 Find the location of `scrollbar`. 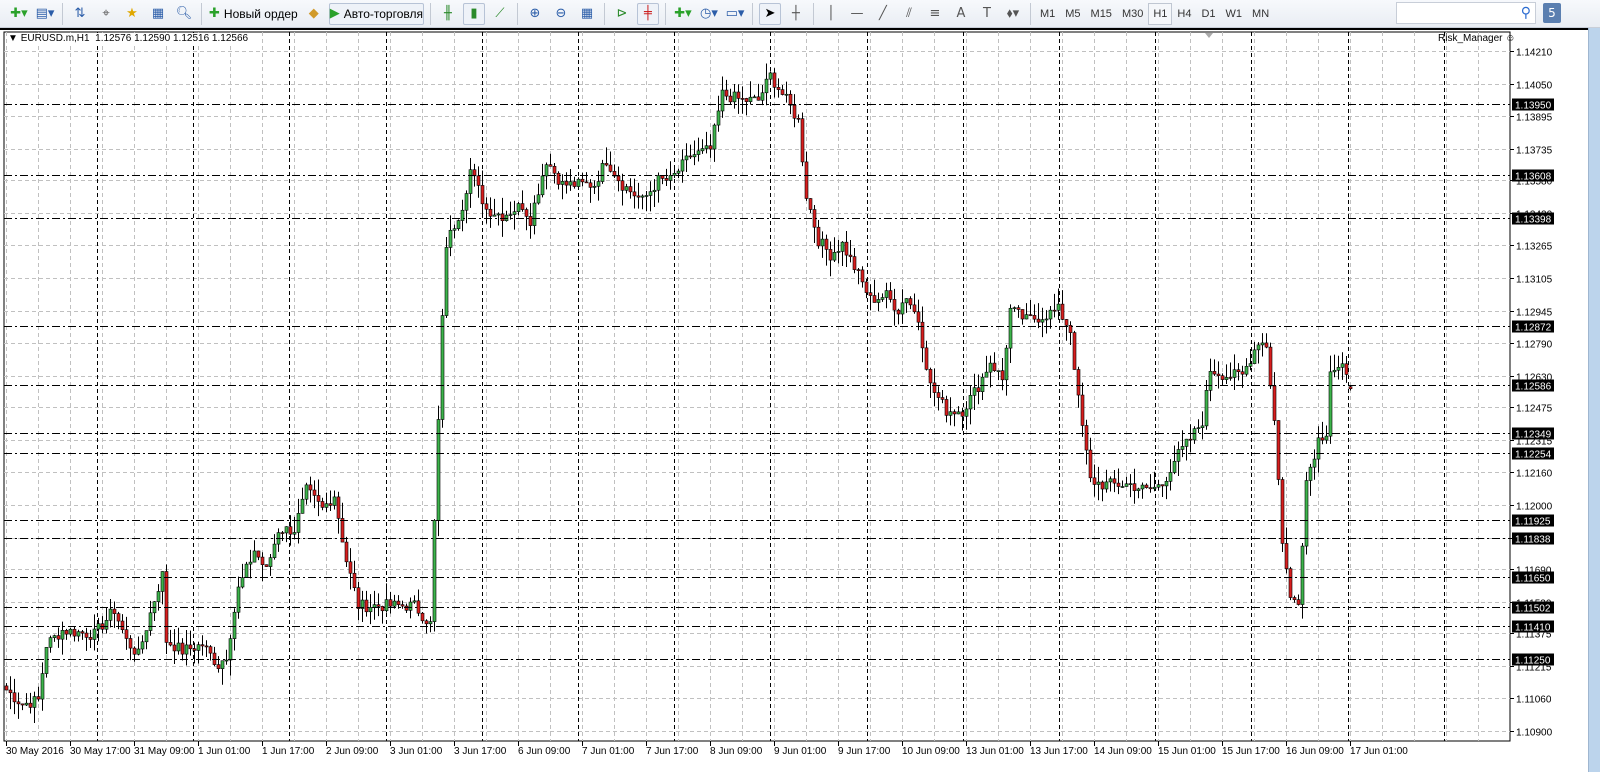

scrollbar is located at coordinates (1594, 400).